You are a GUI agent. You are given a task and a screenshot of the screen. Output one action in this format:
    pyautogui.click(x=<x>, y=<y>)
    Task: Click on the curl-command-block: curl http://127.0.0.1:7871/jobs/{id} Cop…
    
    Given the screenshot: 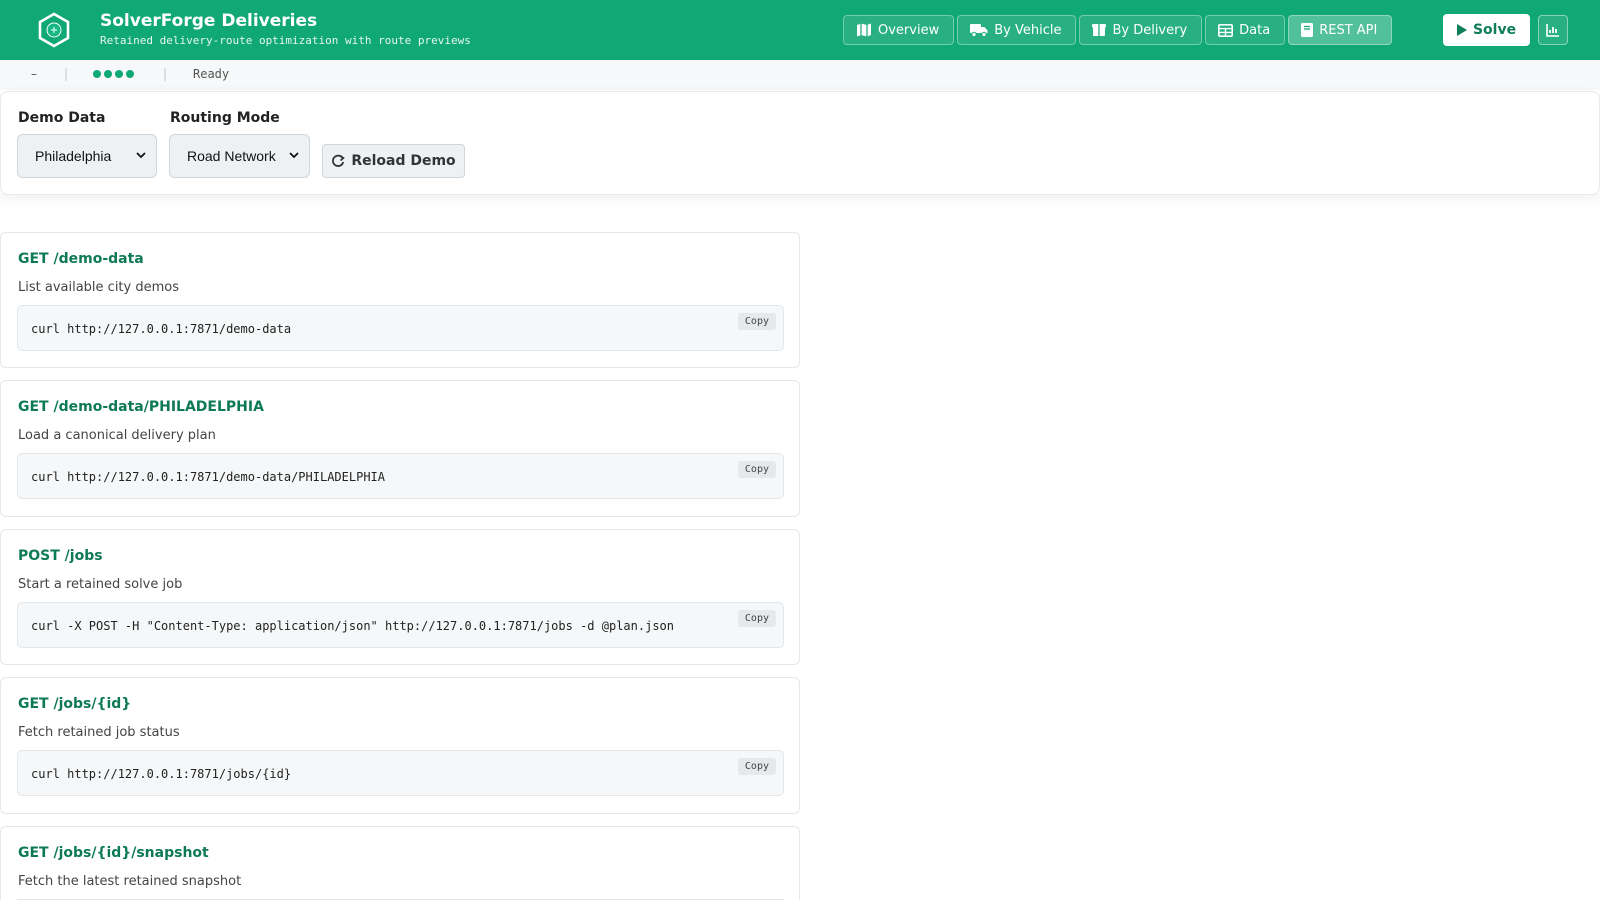 What is the action you would take?
    pyautogui.click(x=400, y=773)
    